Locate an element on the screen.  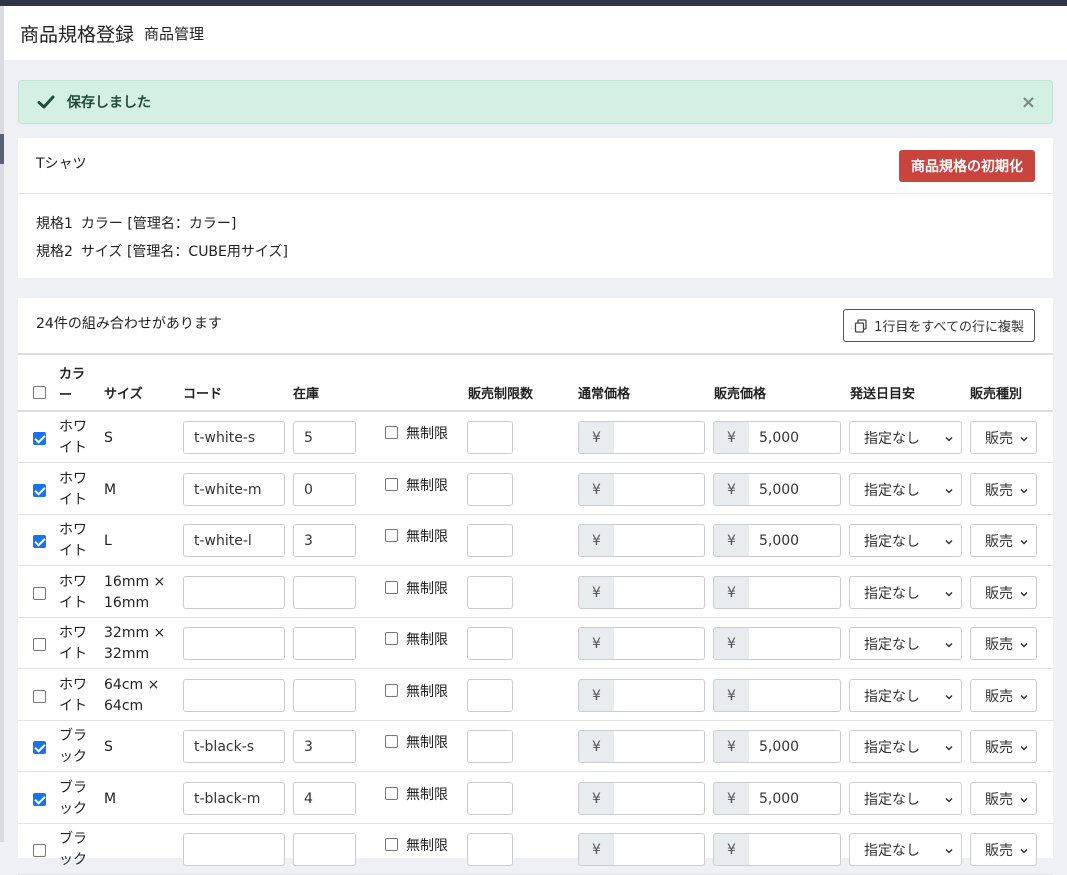
code-input: t-black-m is located at coordinates (234, 798).